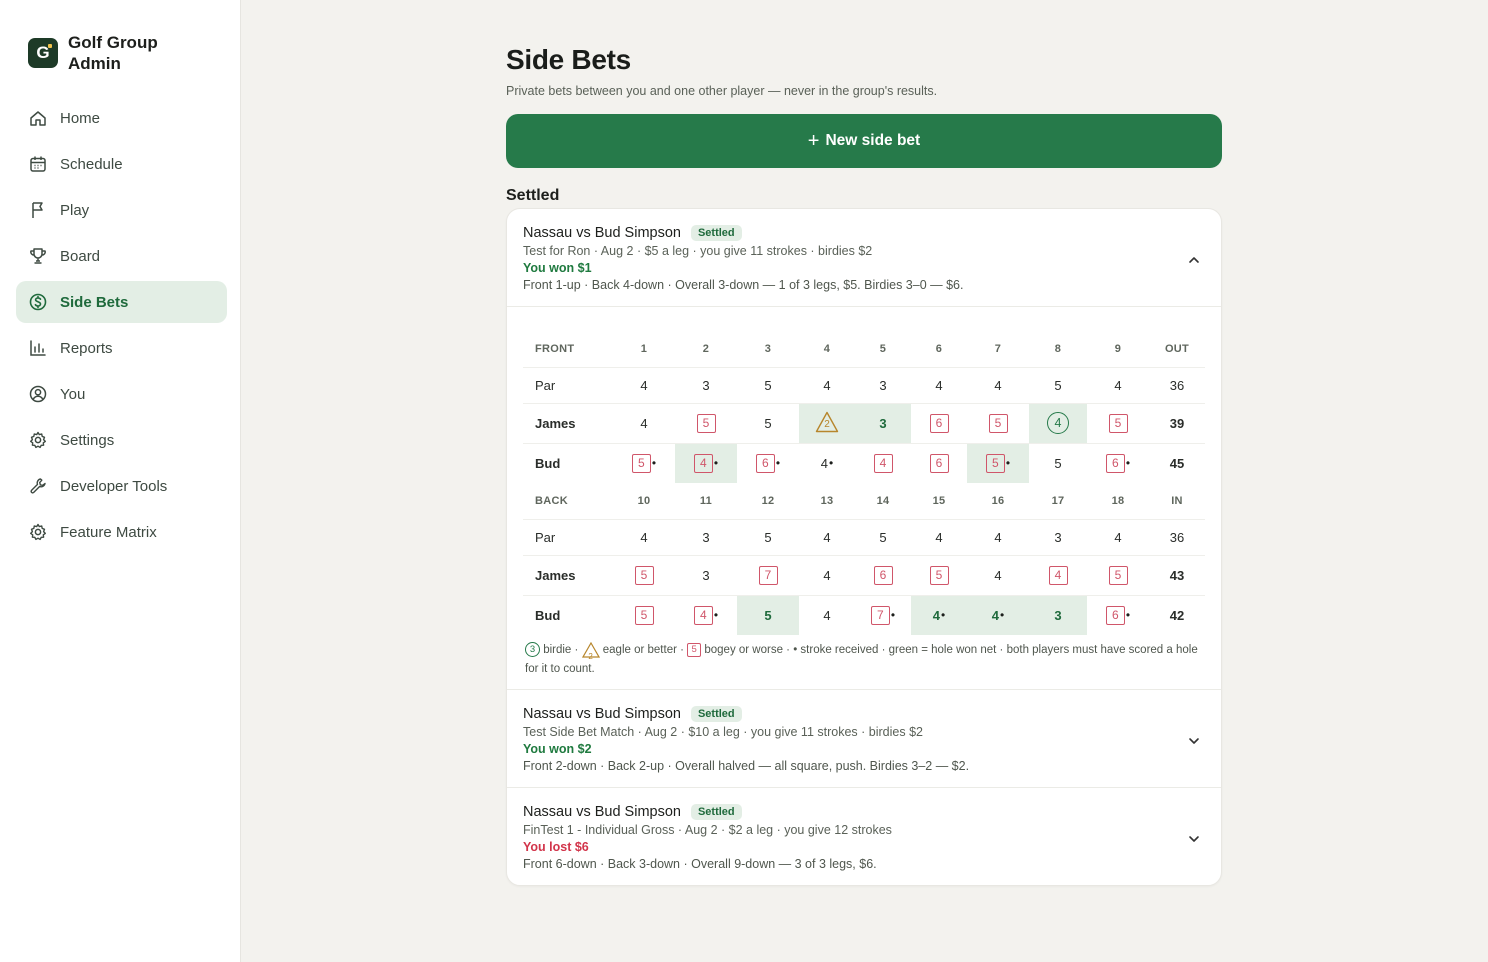 The width and height of the screenshot is (1488, 962). Describe the element at coordinates (87, 440) in the screenshot. I see `sidebar-item-label: Settings` at that location.